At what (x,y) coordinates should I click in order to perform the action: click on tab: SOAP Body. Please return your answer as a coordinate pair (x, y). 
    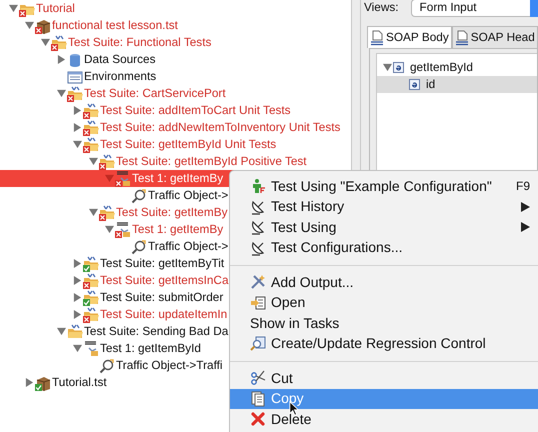
    Looking at the image, I should click on (409, 37).